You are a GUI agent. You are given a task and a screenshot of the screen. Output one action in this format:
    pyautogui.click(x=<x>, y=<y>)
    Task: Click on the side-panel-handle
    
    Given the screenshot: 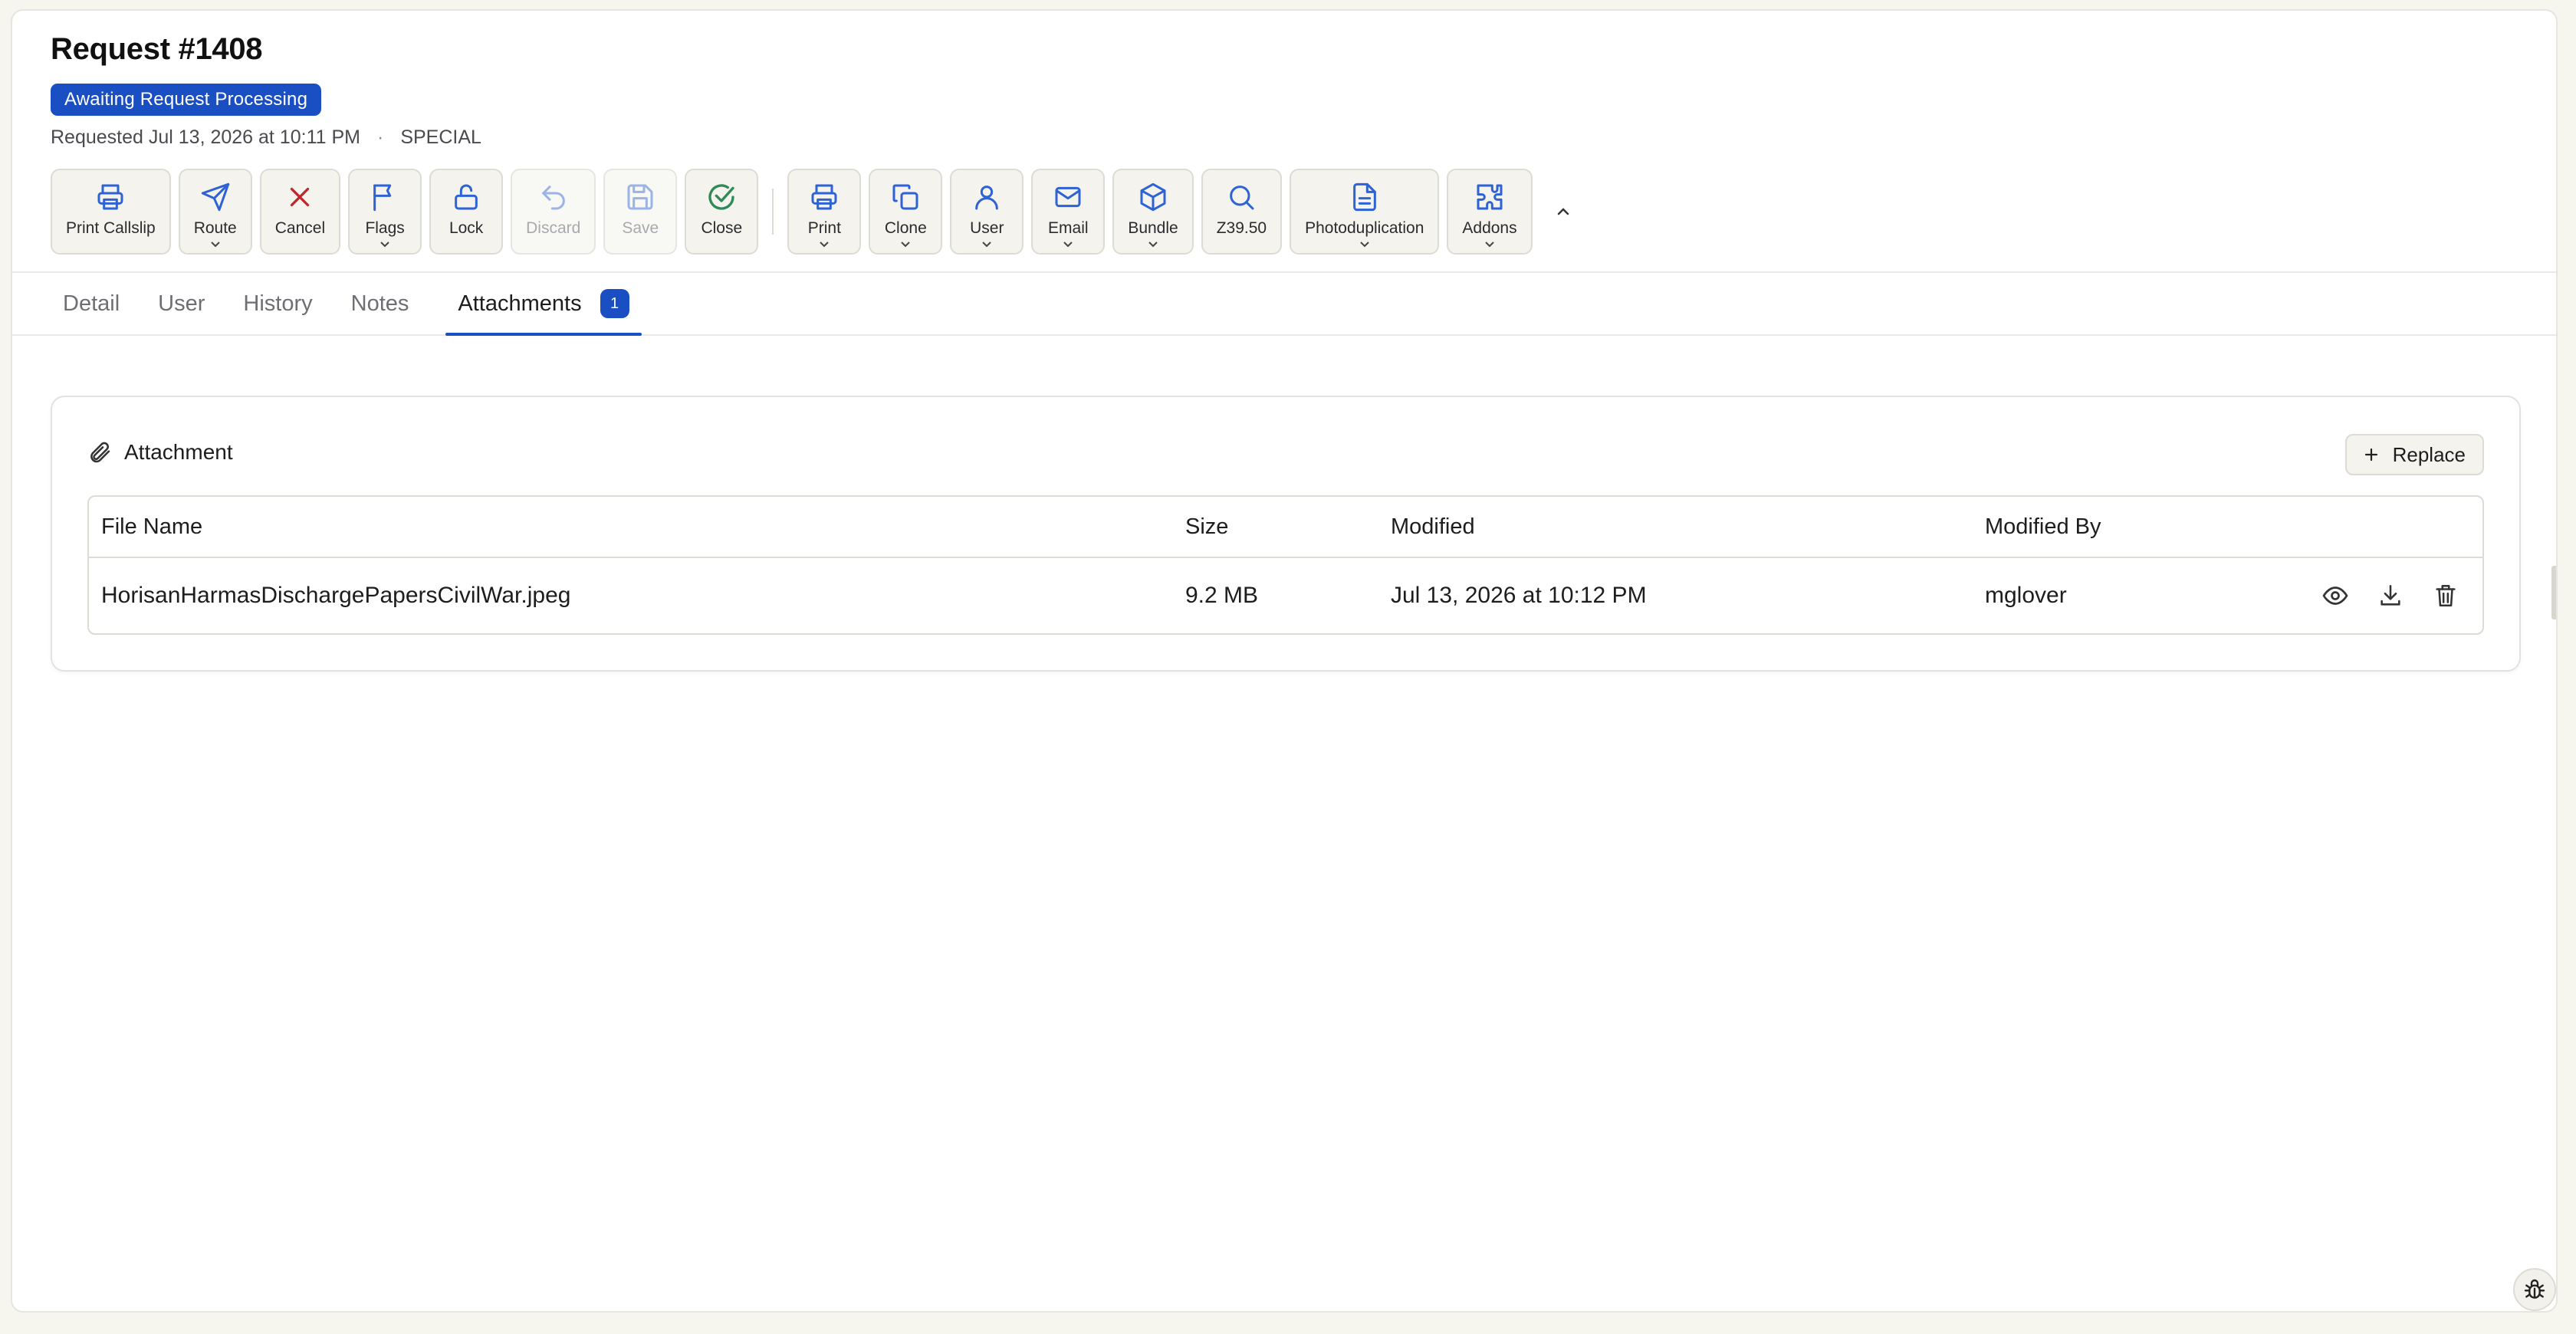 What is the action you would take?
    pyautogui.click(x=2553, y=592)
    